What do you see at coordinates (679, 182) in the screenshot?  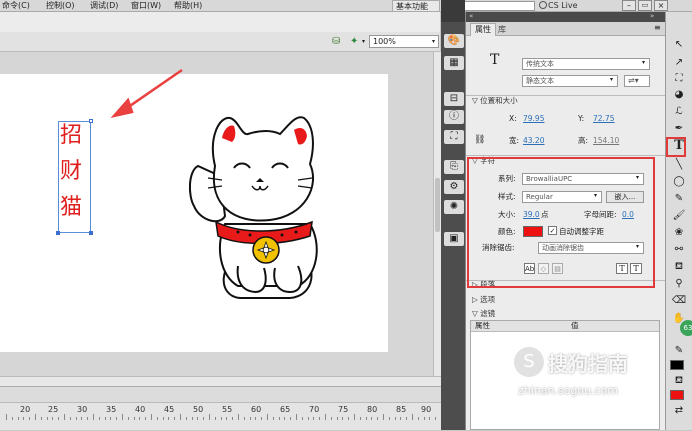 I see `oval-tool-icon: ◯` at bounding box center [679, 182].